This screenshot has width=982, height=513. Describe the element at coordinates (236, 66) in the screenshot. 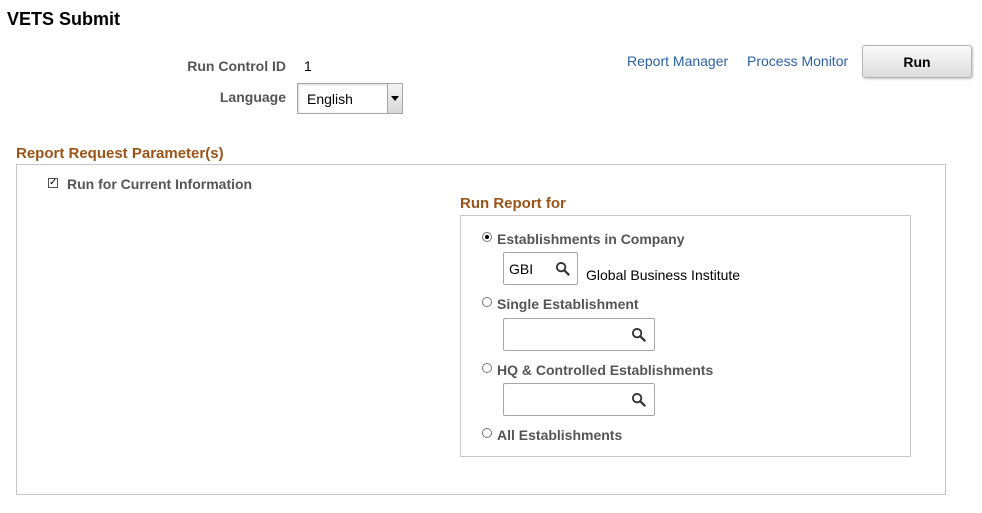

I see `run-control-id-label: Run Control ID` at that location.